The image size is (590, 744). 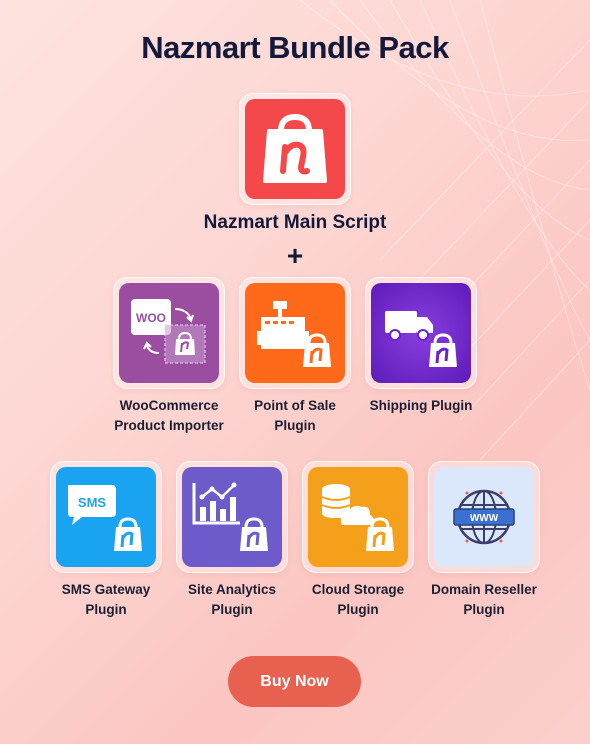 What do you see at coordinates (421, 339) in the screenshot?
I see `delivery-truck-icon` at bounding box center [421, 339].